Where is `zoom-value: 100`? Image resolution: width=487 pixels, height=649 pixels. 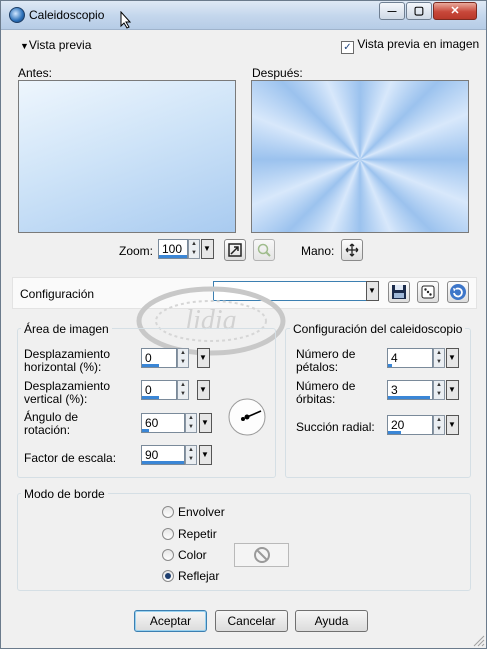
zoom-value: 100 is located at coordinates (172, 249).